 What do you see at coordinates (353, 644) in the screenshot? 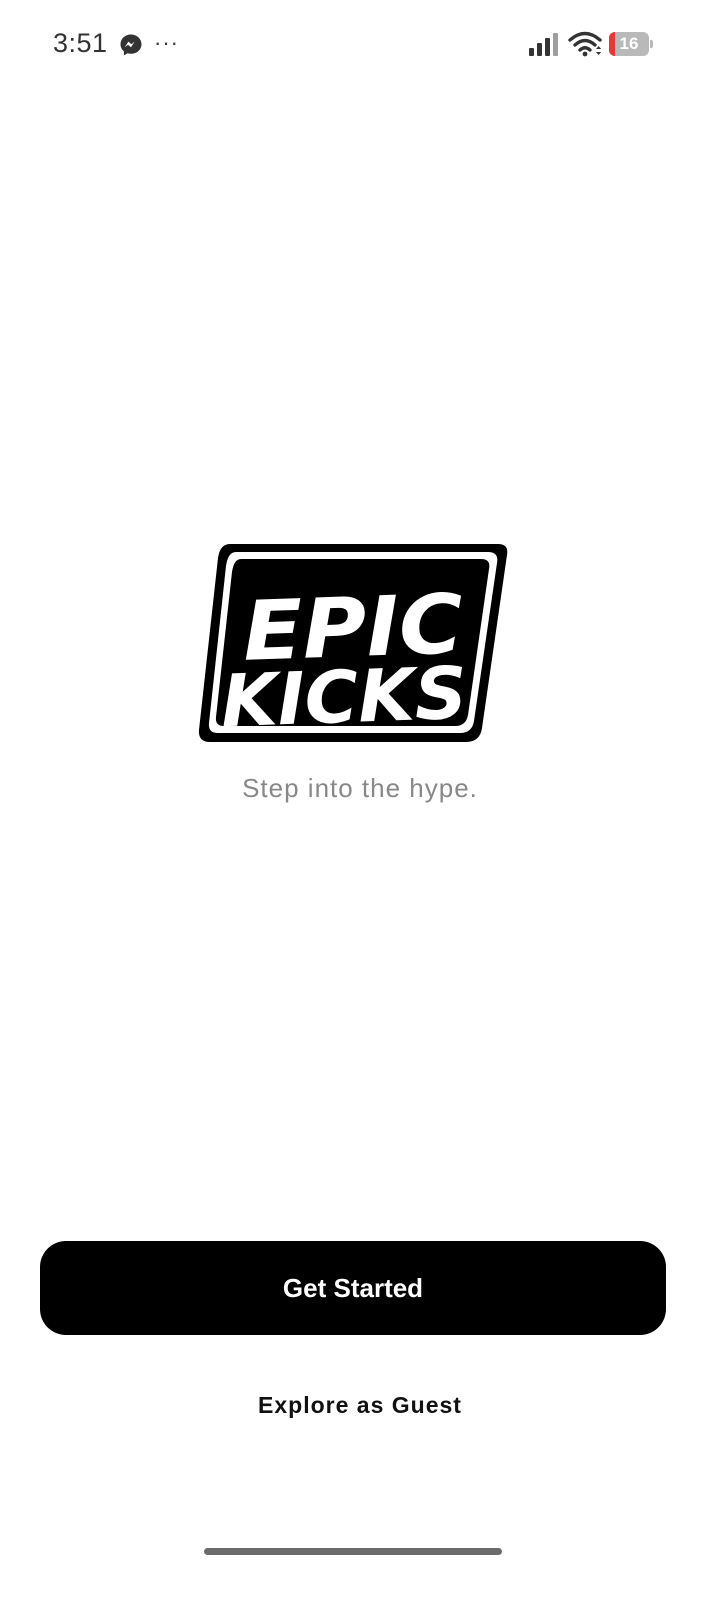
I see `epic-kicks-logo: EPIC KICKS` at bounding box center [353, 644].